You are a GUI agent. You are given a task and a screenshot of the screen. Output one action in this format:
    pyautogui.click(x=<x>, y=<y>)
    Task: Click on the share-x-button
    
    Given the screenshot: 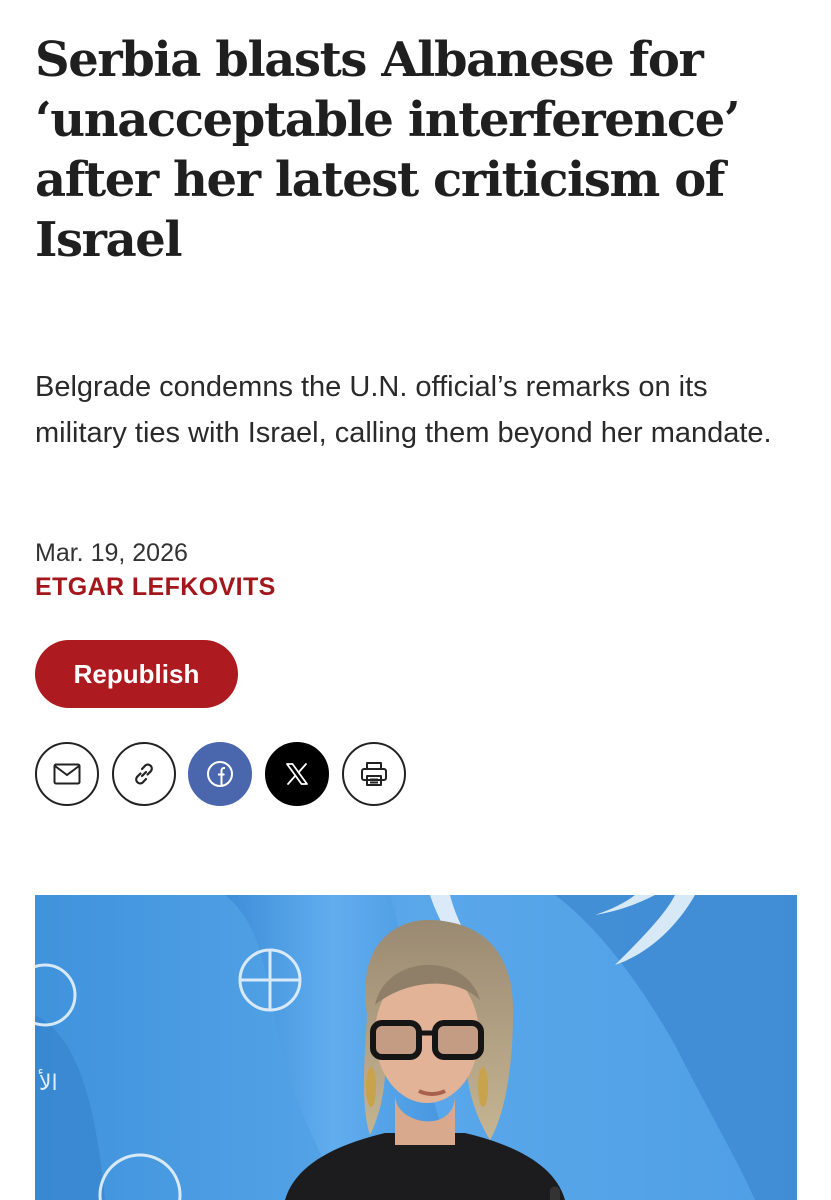 What is the action you would take?
    pyautogui.click(x=297, y=774)
    